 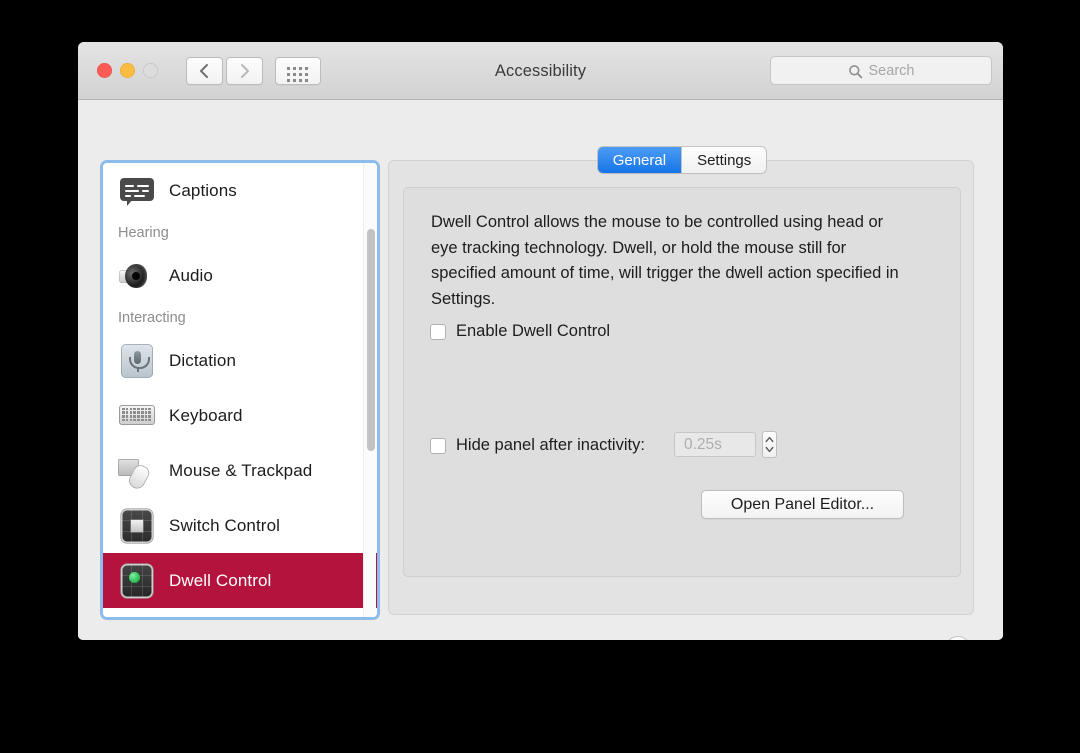 What do you see at coordinates (137, 526) in the screenshot?
I see `switch-control-icon` at bounding box center [137, 526].